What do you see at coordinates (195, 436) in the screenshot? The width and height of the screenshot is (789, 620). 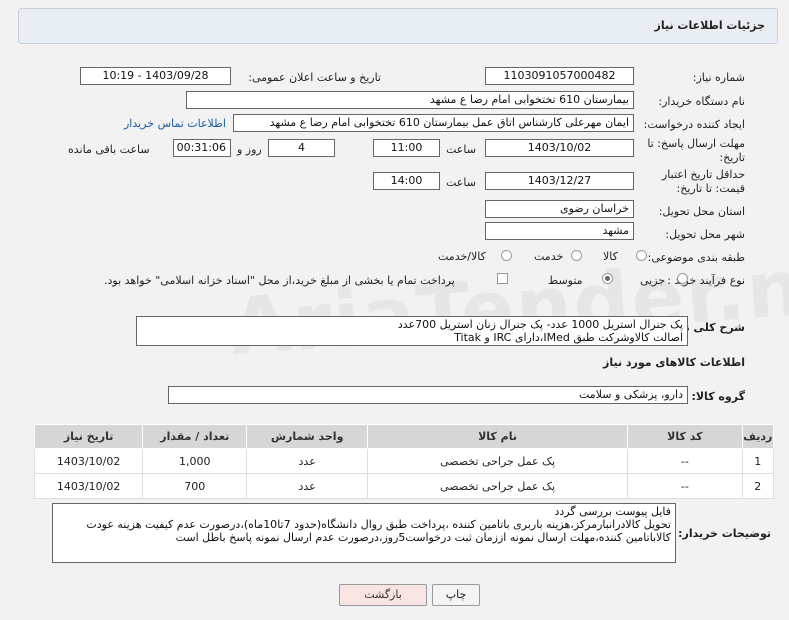 I see `col-qty: تعداد / مقدار` at bounding box center [195, 436].